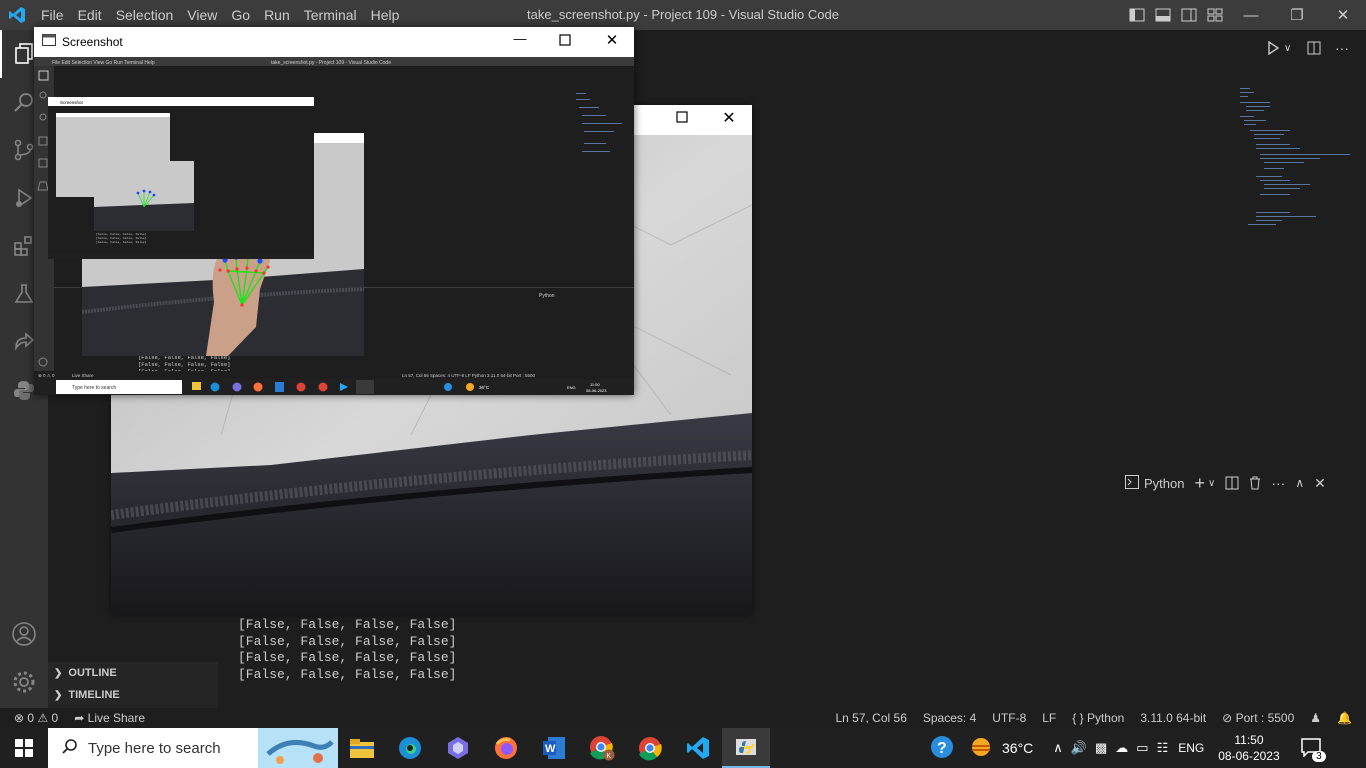  I want to click on toggle-panel-icon, so click(1163, 15).